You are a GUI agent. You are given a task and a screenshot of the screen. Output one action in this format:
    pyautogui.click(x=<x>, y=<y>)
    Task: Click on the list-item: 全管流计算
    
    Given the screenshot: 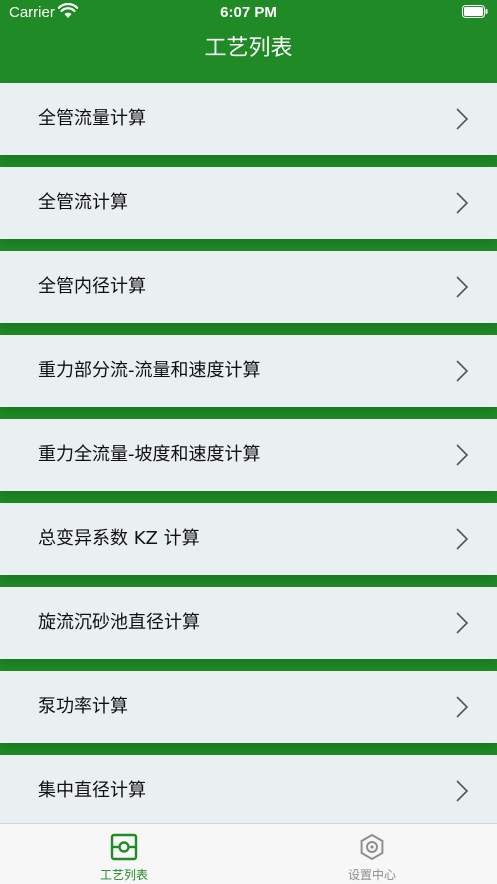 What is the action you would take?
    pyautogui.click(x=248, y=203)
    